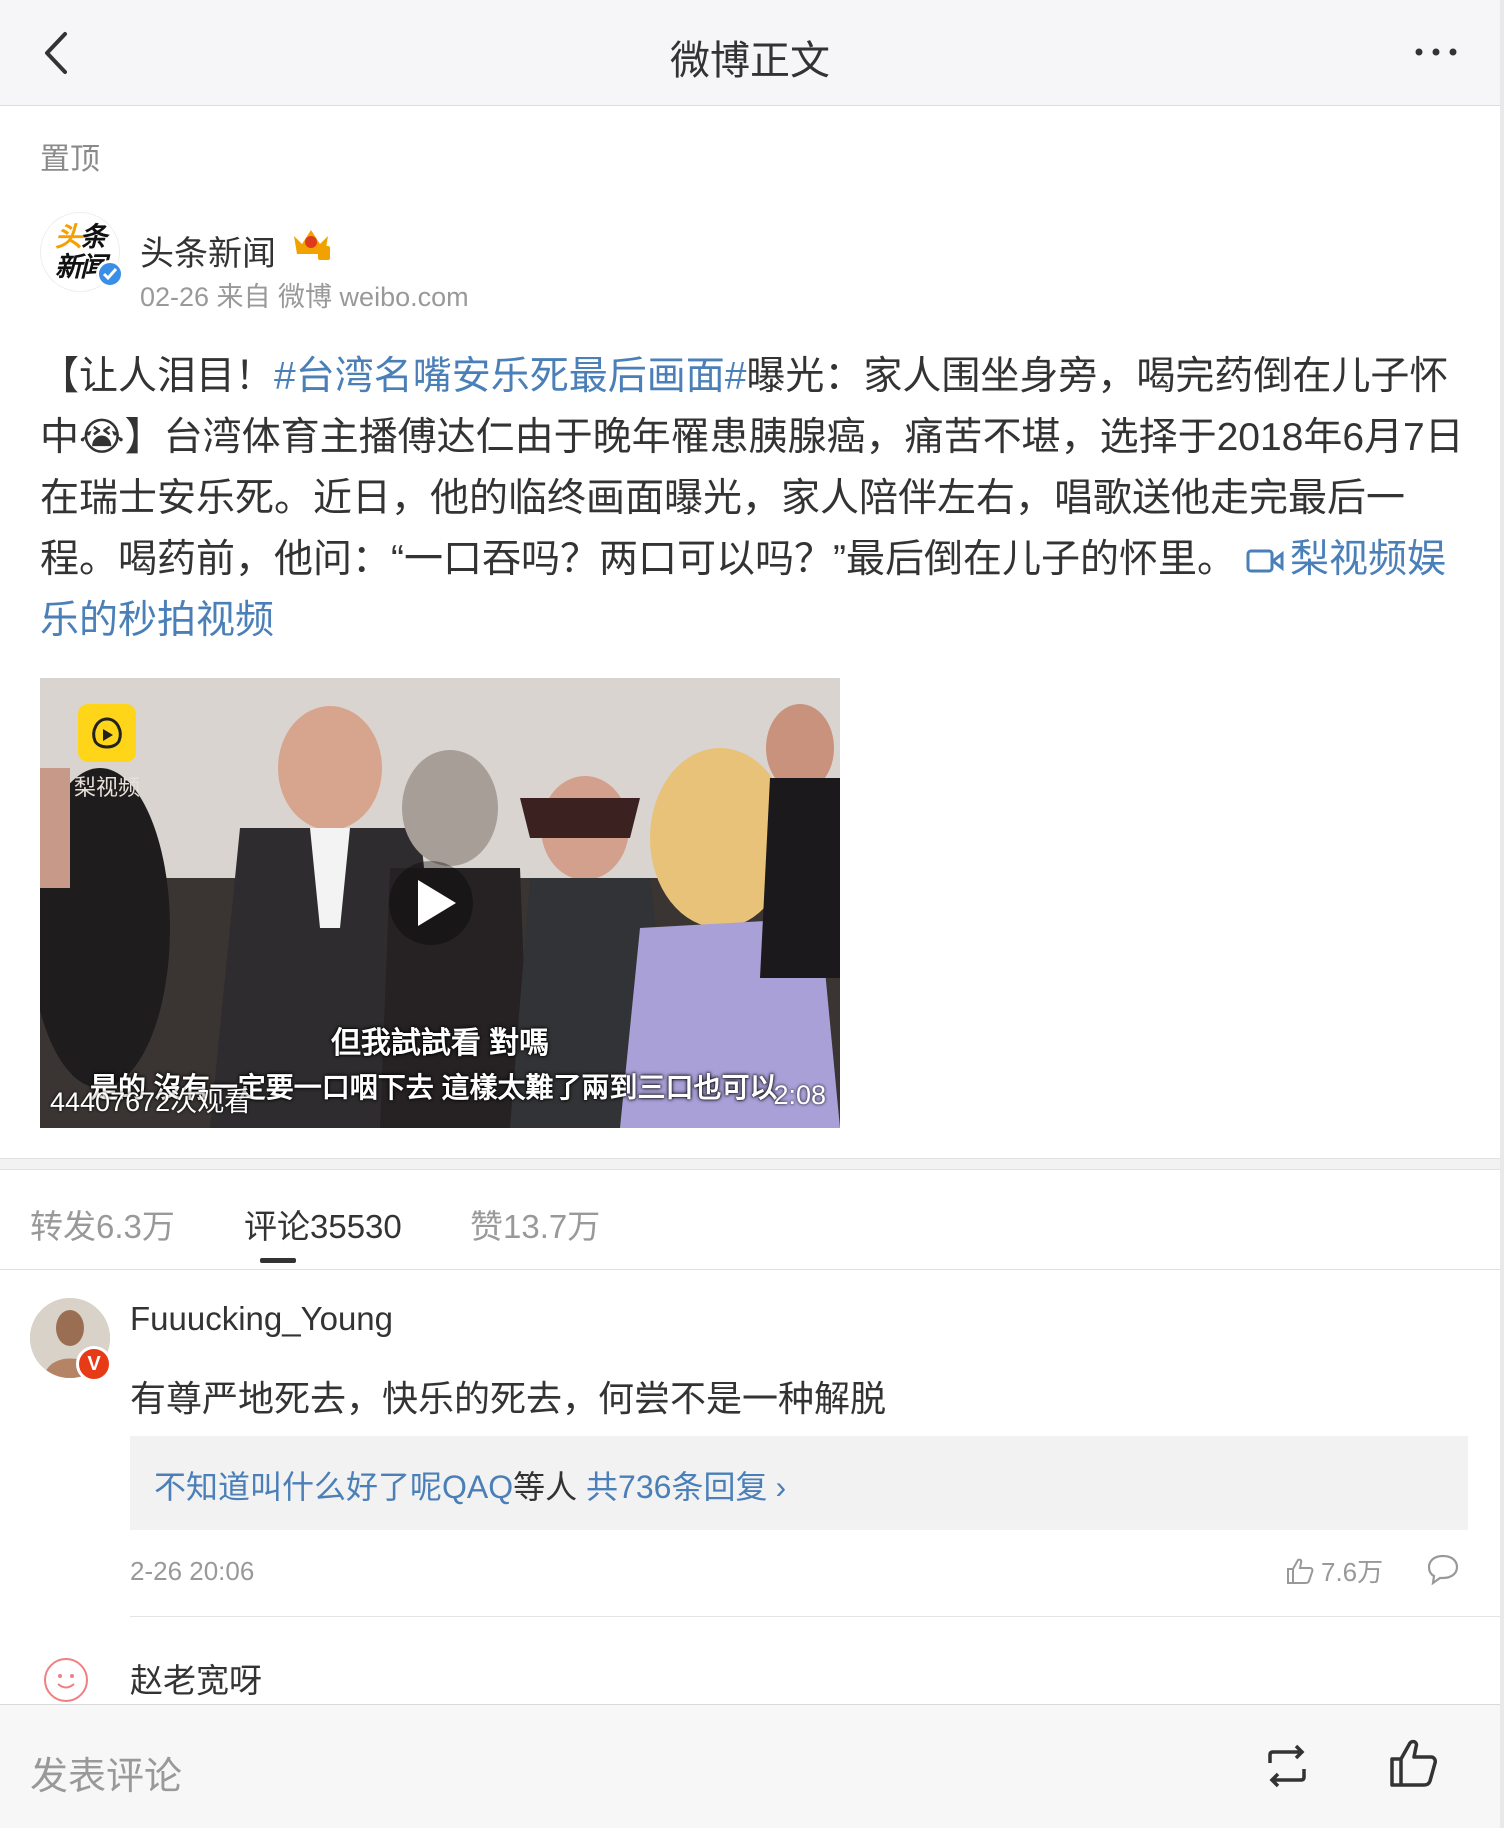 The width and height of the screenshot is (1504, 1828). Describe the element at coordinates (192, 1571) in the screenshot. I see `comment-time: 2-26 20:06` at that location.